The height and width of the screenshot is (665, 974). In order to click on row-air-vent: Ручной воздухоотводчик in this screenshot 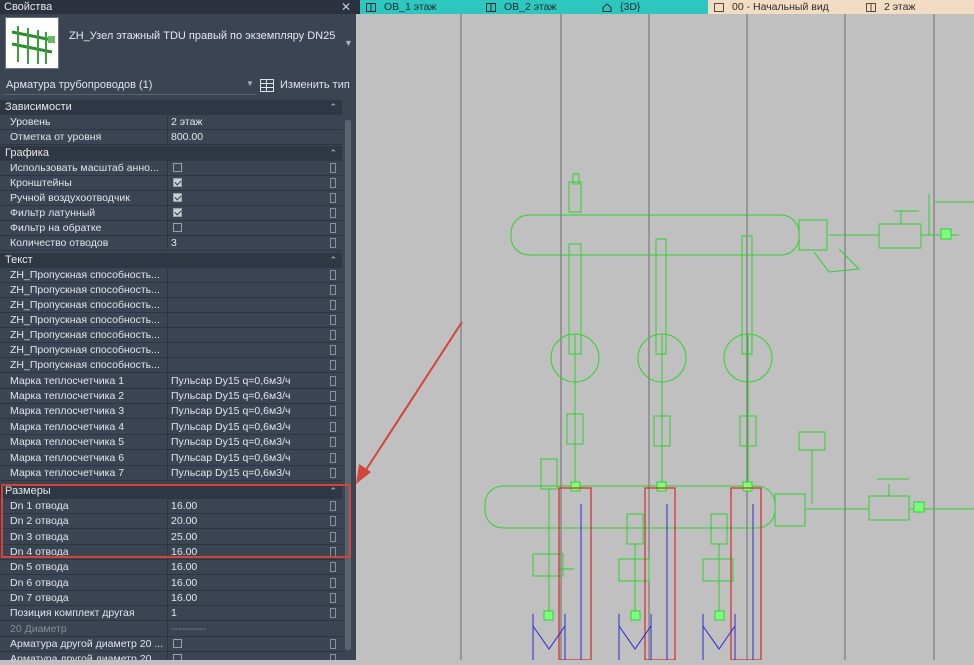, I will do `click(171, 198)`.